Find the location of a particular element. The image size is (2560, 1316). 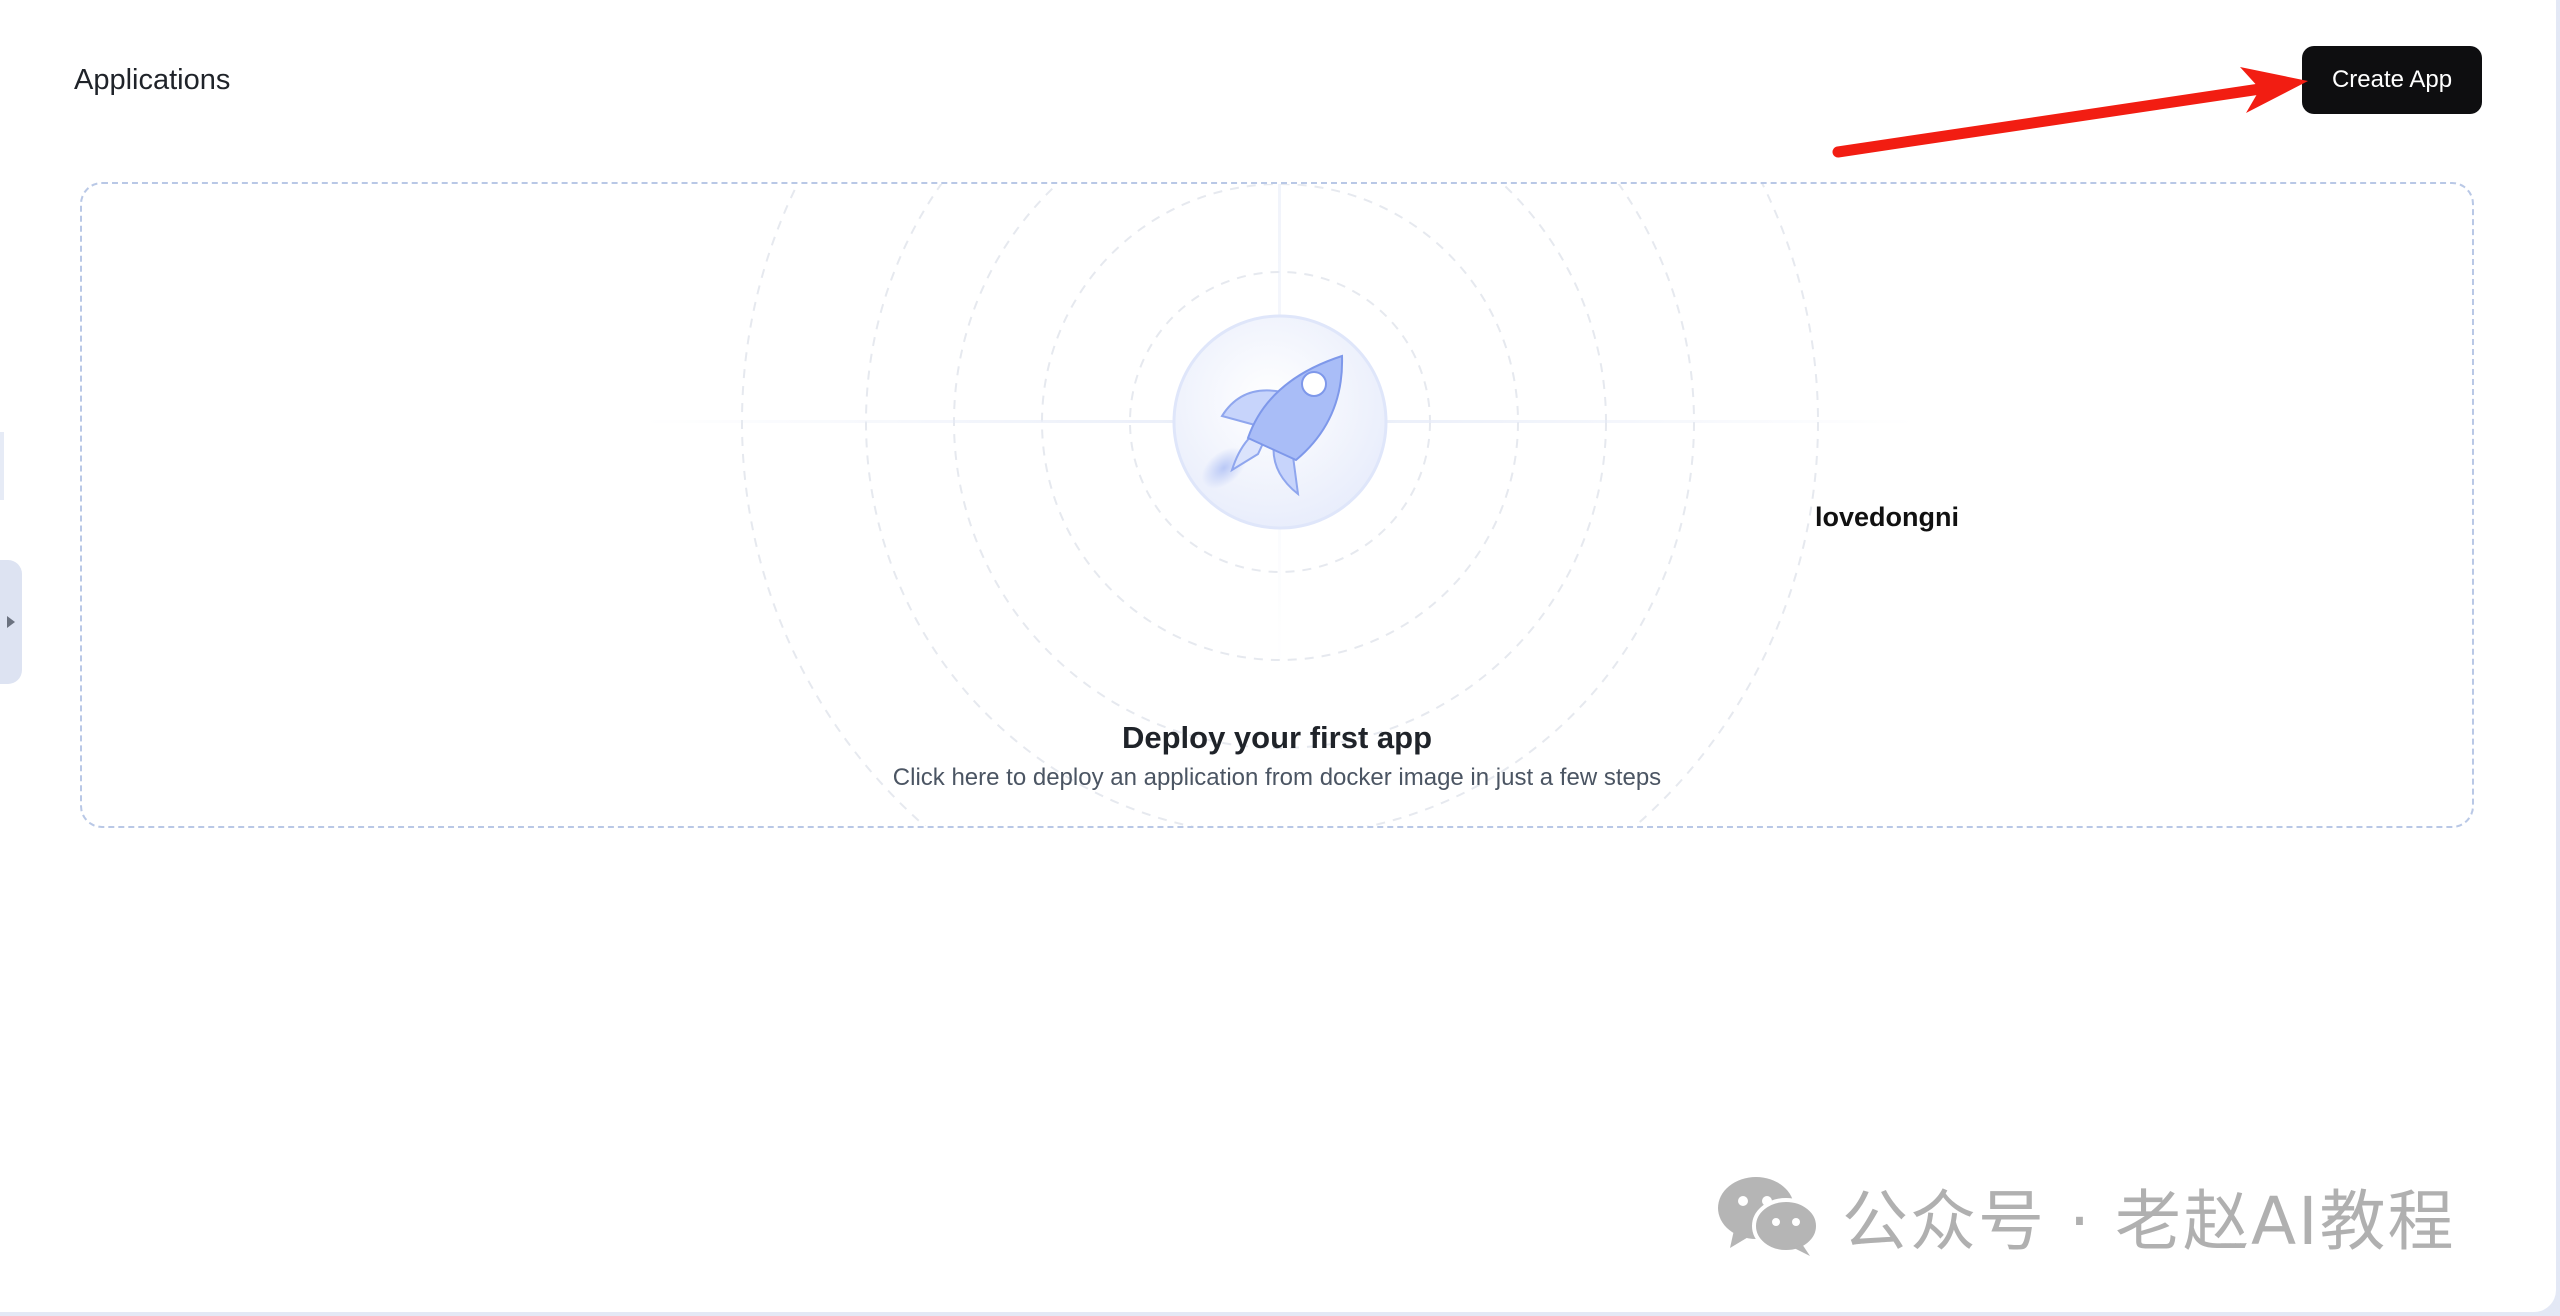

watermark: 公众号 · 老赵AI教程 is located at coordinates (2086, 1216).